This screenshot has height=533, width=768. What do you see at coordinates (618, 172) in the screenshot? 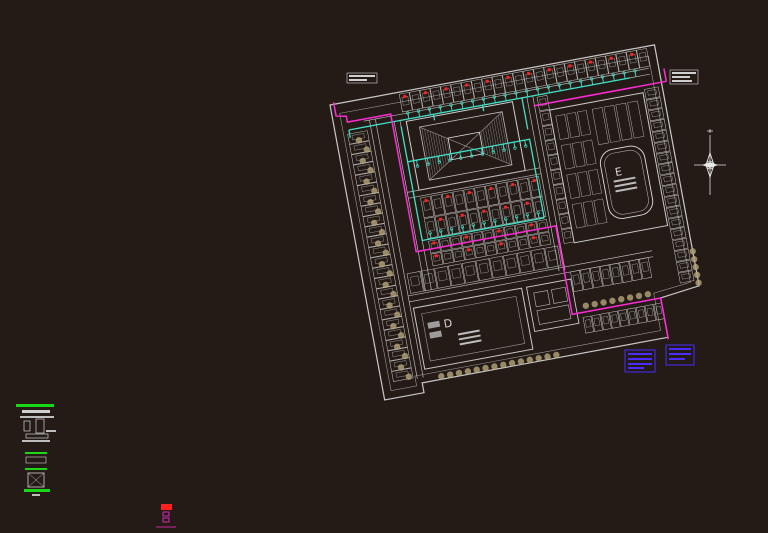
I see `block-e-label: E` at bounding box center [618, 172].